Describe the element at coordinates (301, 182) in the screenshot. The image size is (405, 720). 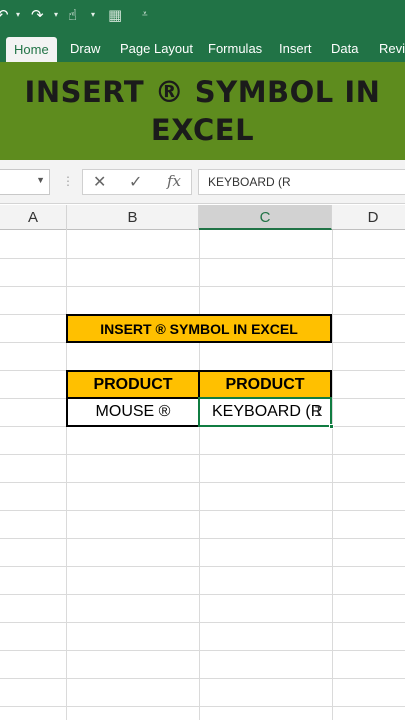
I see `formula-input: KEYBOARD (R` at that location.